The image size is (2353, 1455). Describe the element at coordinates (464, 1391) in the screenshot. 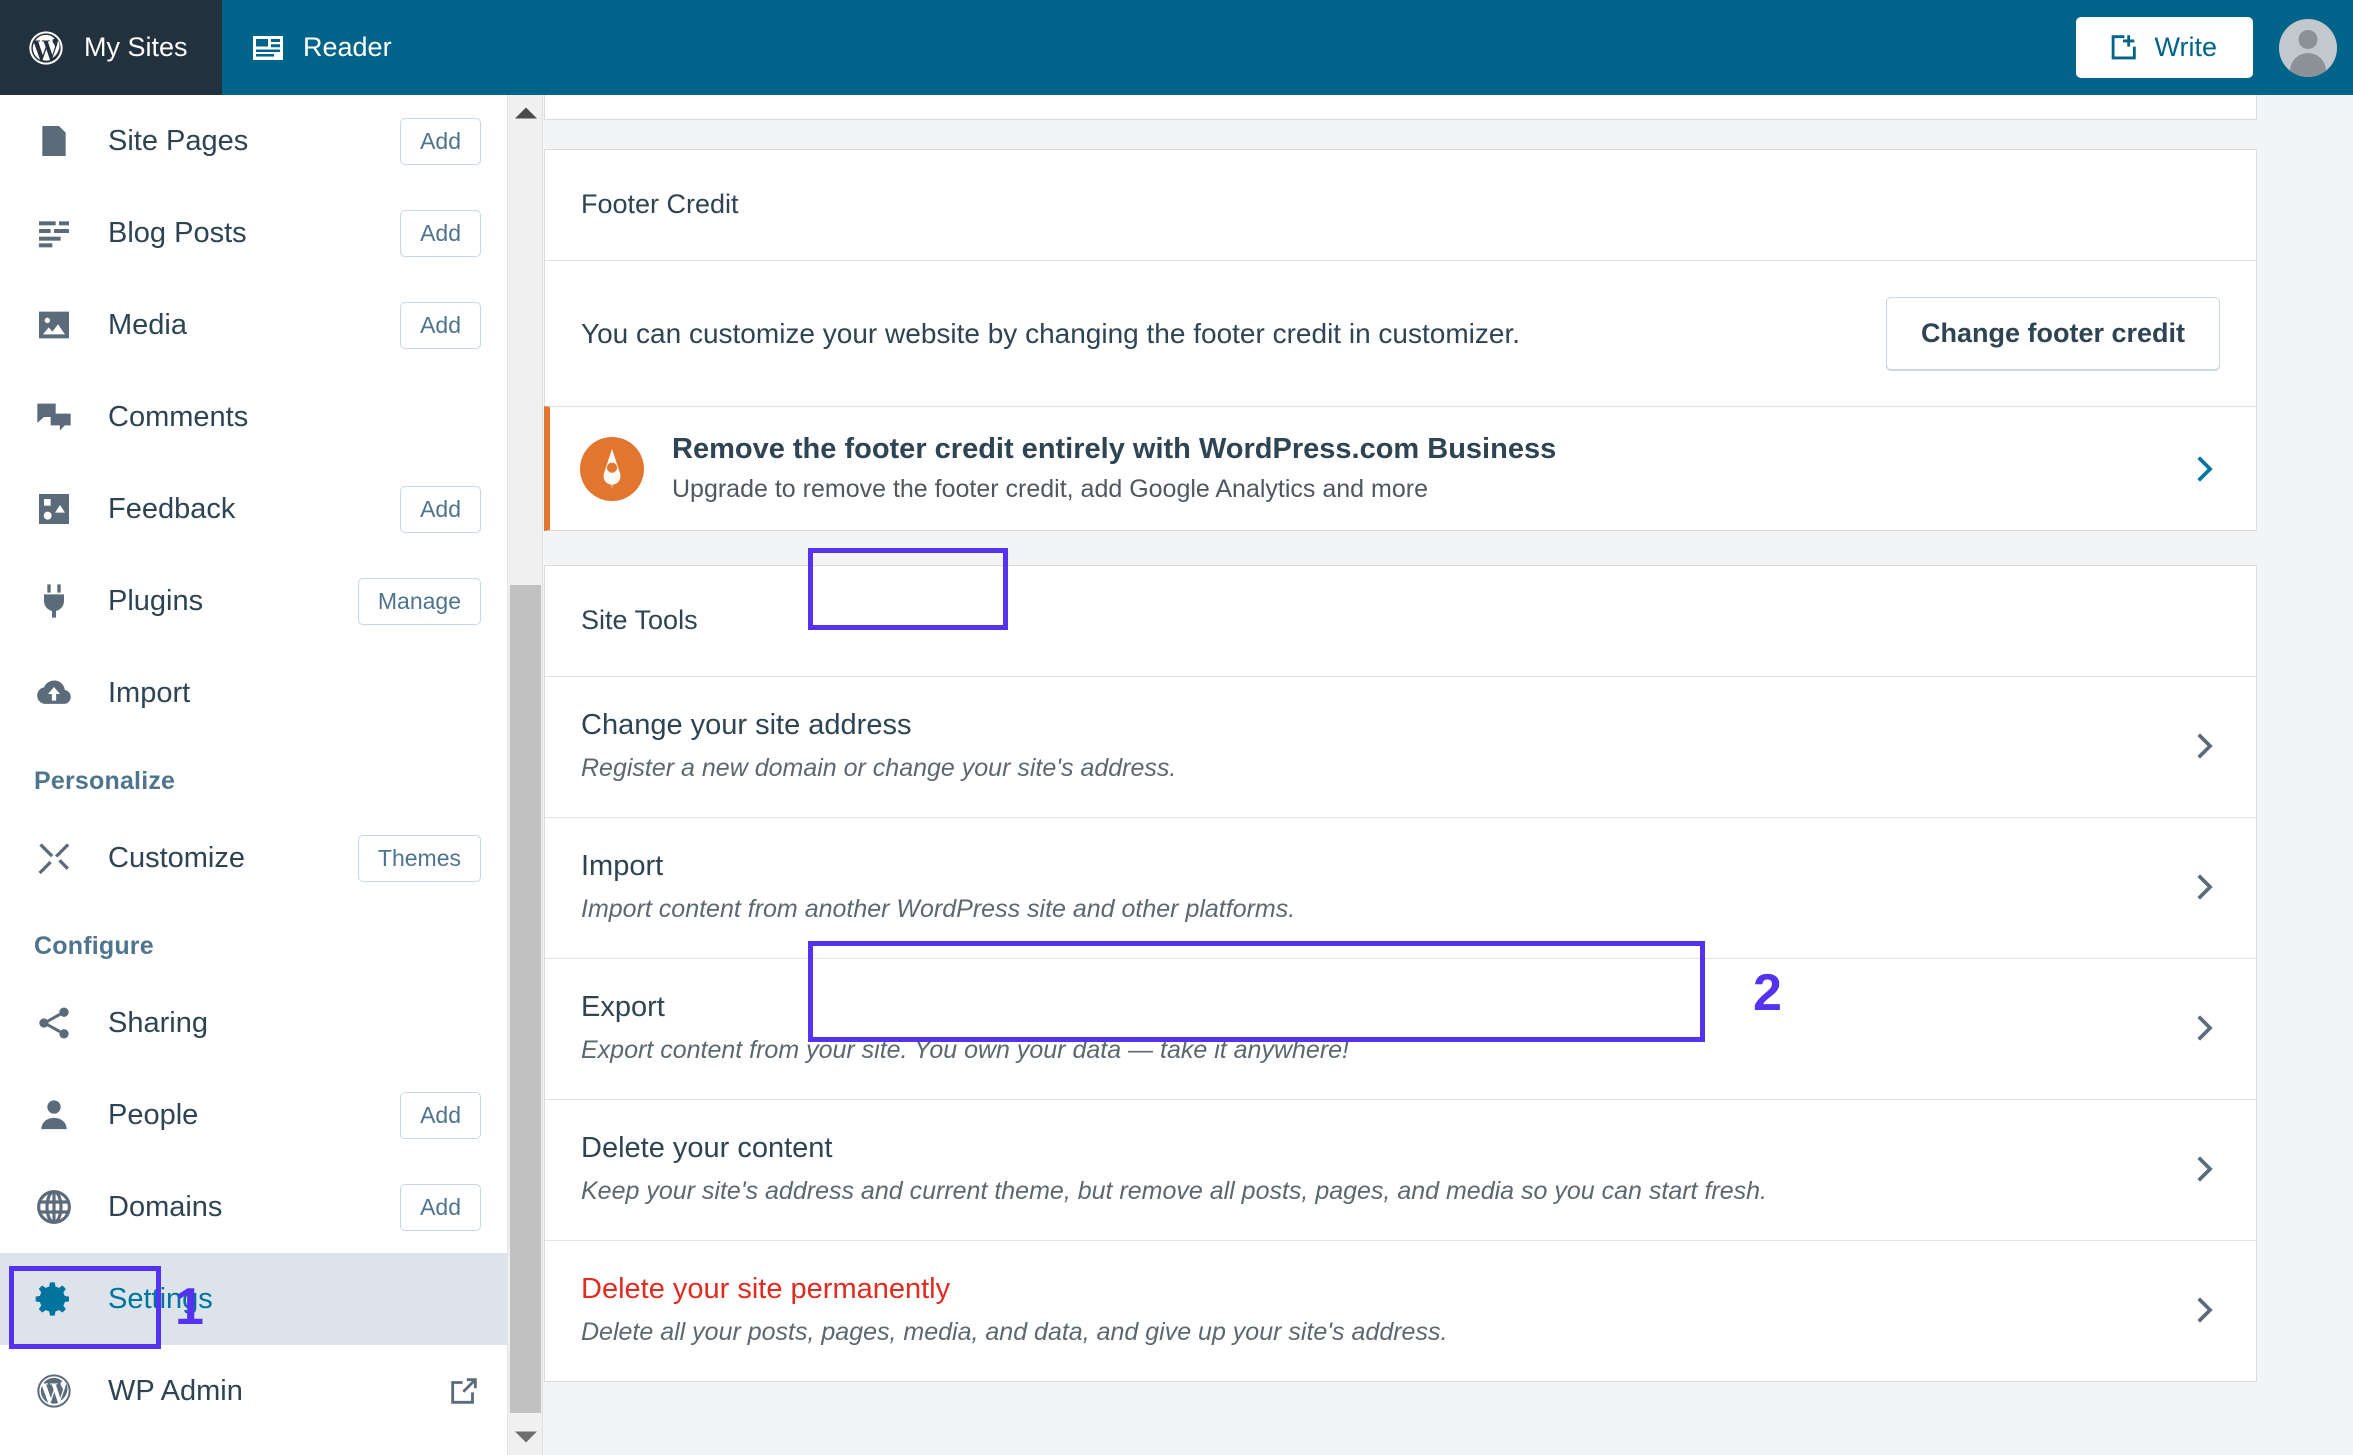

I see `external-link-icon` at that location.